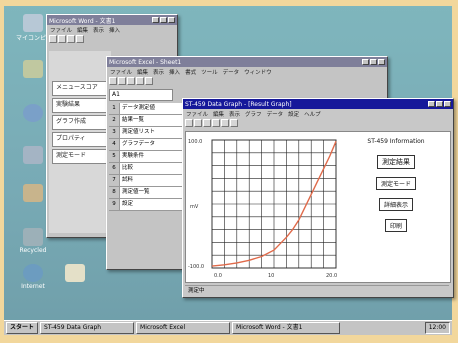  What do you see at coordinates (151, 120) in the screenshot?
I see `table-cell: 結果一覧` at bounding box center [151, 120].